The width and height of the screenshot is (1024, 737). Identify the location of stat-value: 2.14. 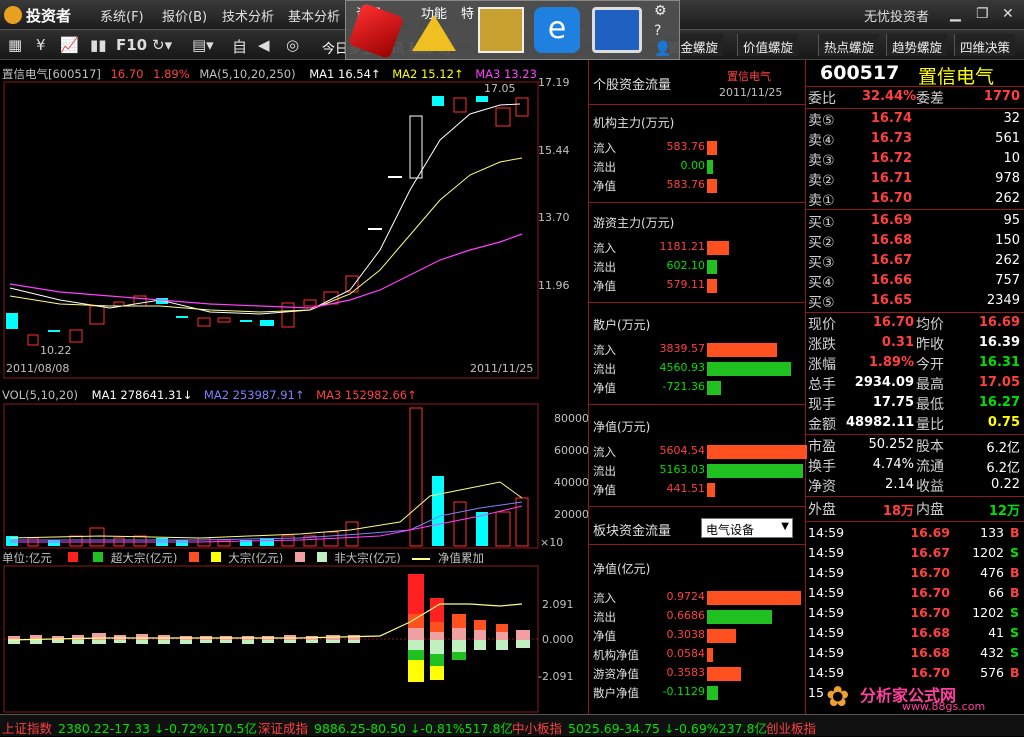
(899, 484).